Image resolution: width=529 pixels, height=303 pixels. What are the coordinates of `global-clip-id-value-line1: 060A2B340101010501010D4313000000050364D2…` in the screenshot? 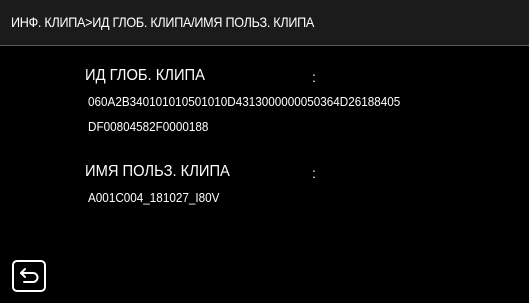 It's located at (244, 101).